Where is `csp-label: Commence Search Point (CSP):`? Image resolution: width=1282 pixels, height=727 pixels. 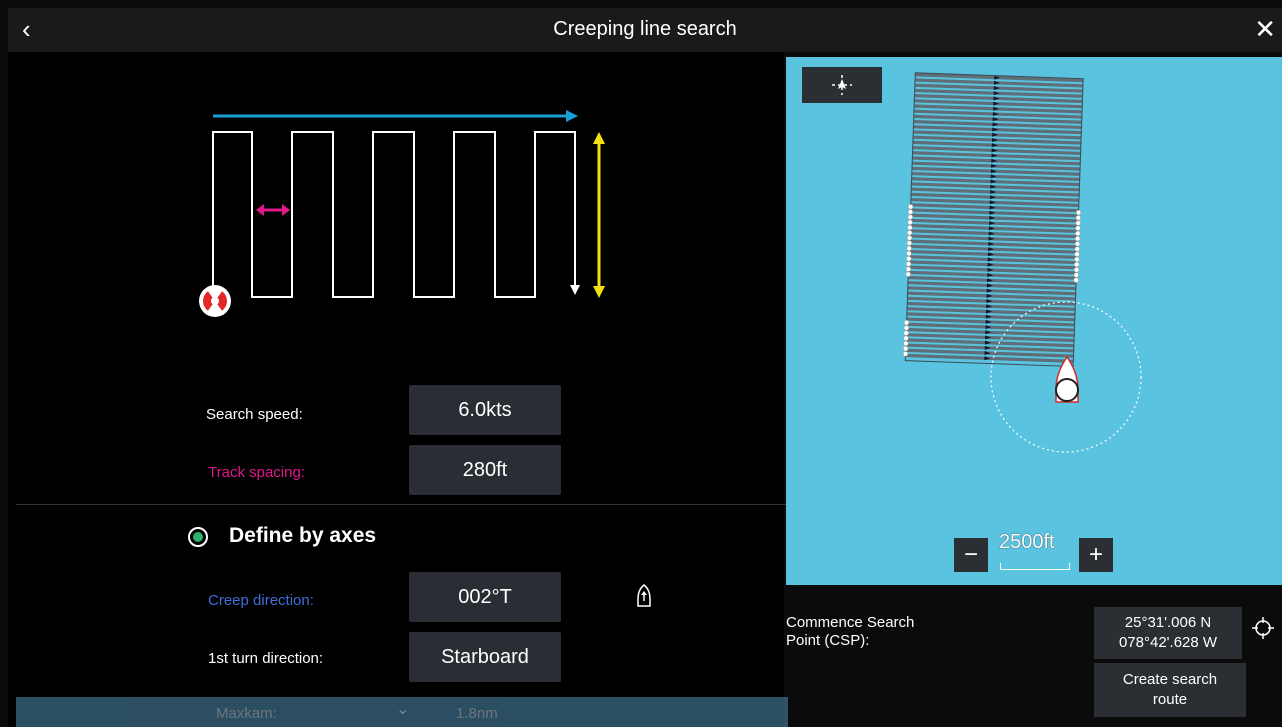 csp-label: Commence Search Point (CSP): is located at coordinates (850, 631).